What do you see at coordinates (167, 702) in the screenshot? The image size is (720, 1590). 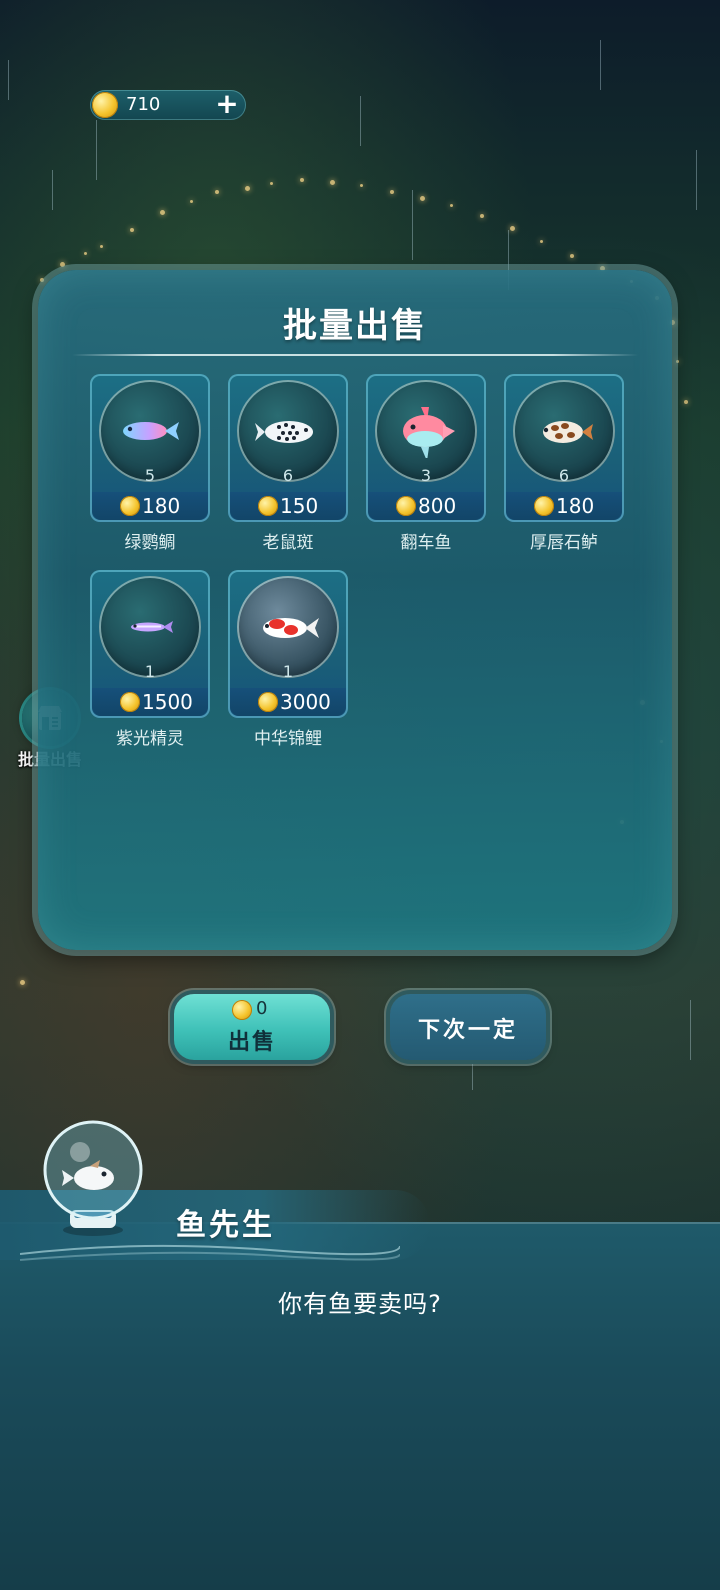 I see `fish-price: 1500` at bounding box center [167, 702].